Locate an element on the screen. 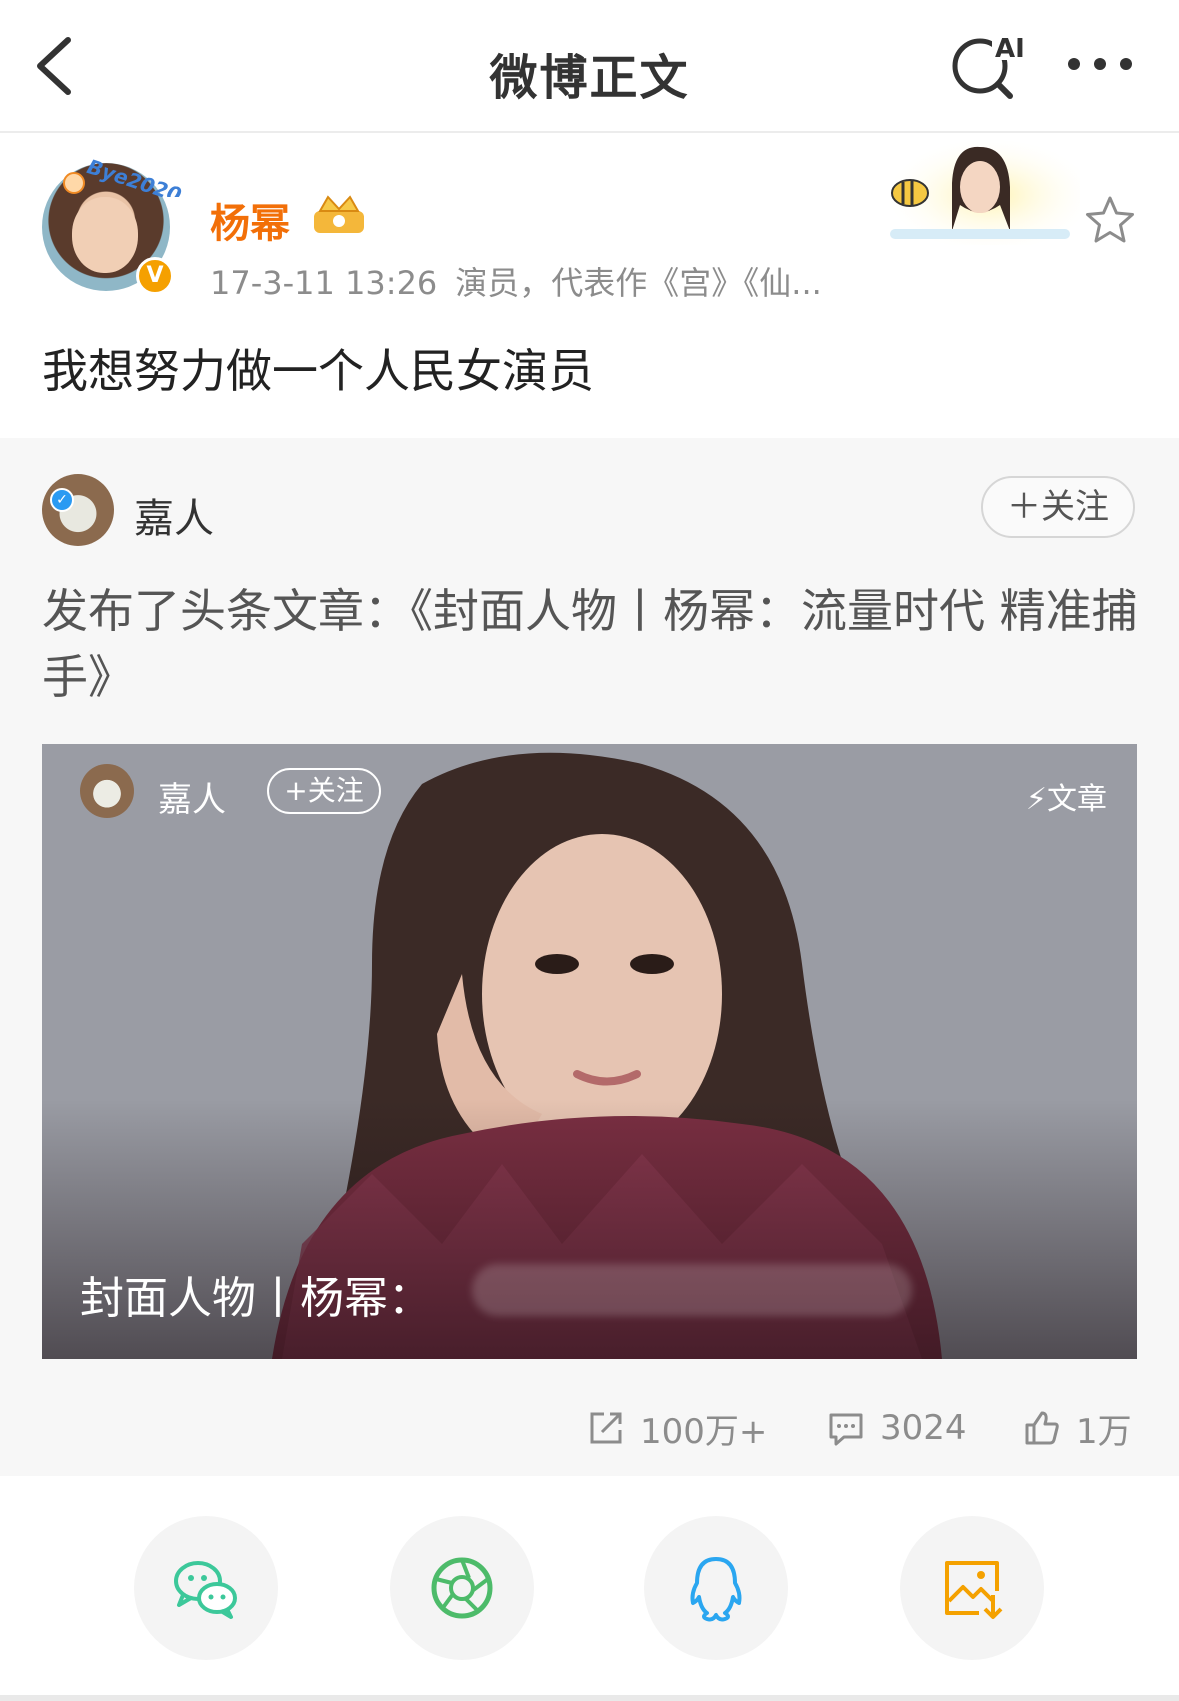  comment-count: 3024 is located at coordinates (923, 1428).